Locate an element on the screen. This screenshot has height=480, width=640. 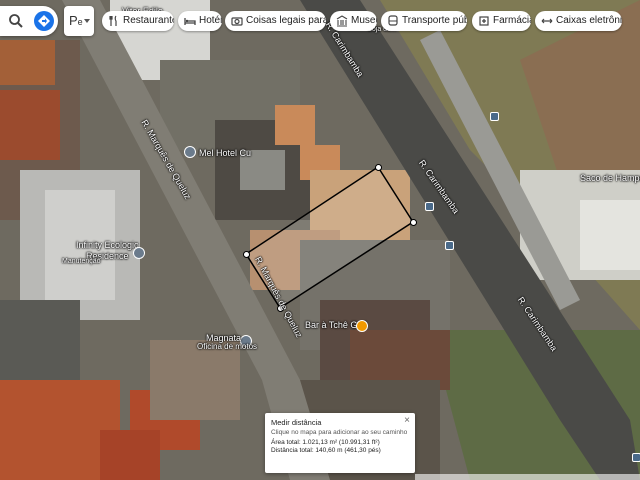
chip-hoteis: Hotéis is located at coordinates (200, 21).